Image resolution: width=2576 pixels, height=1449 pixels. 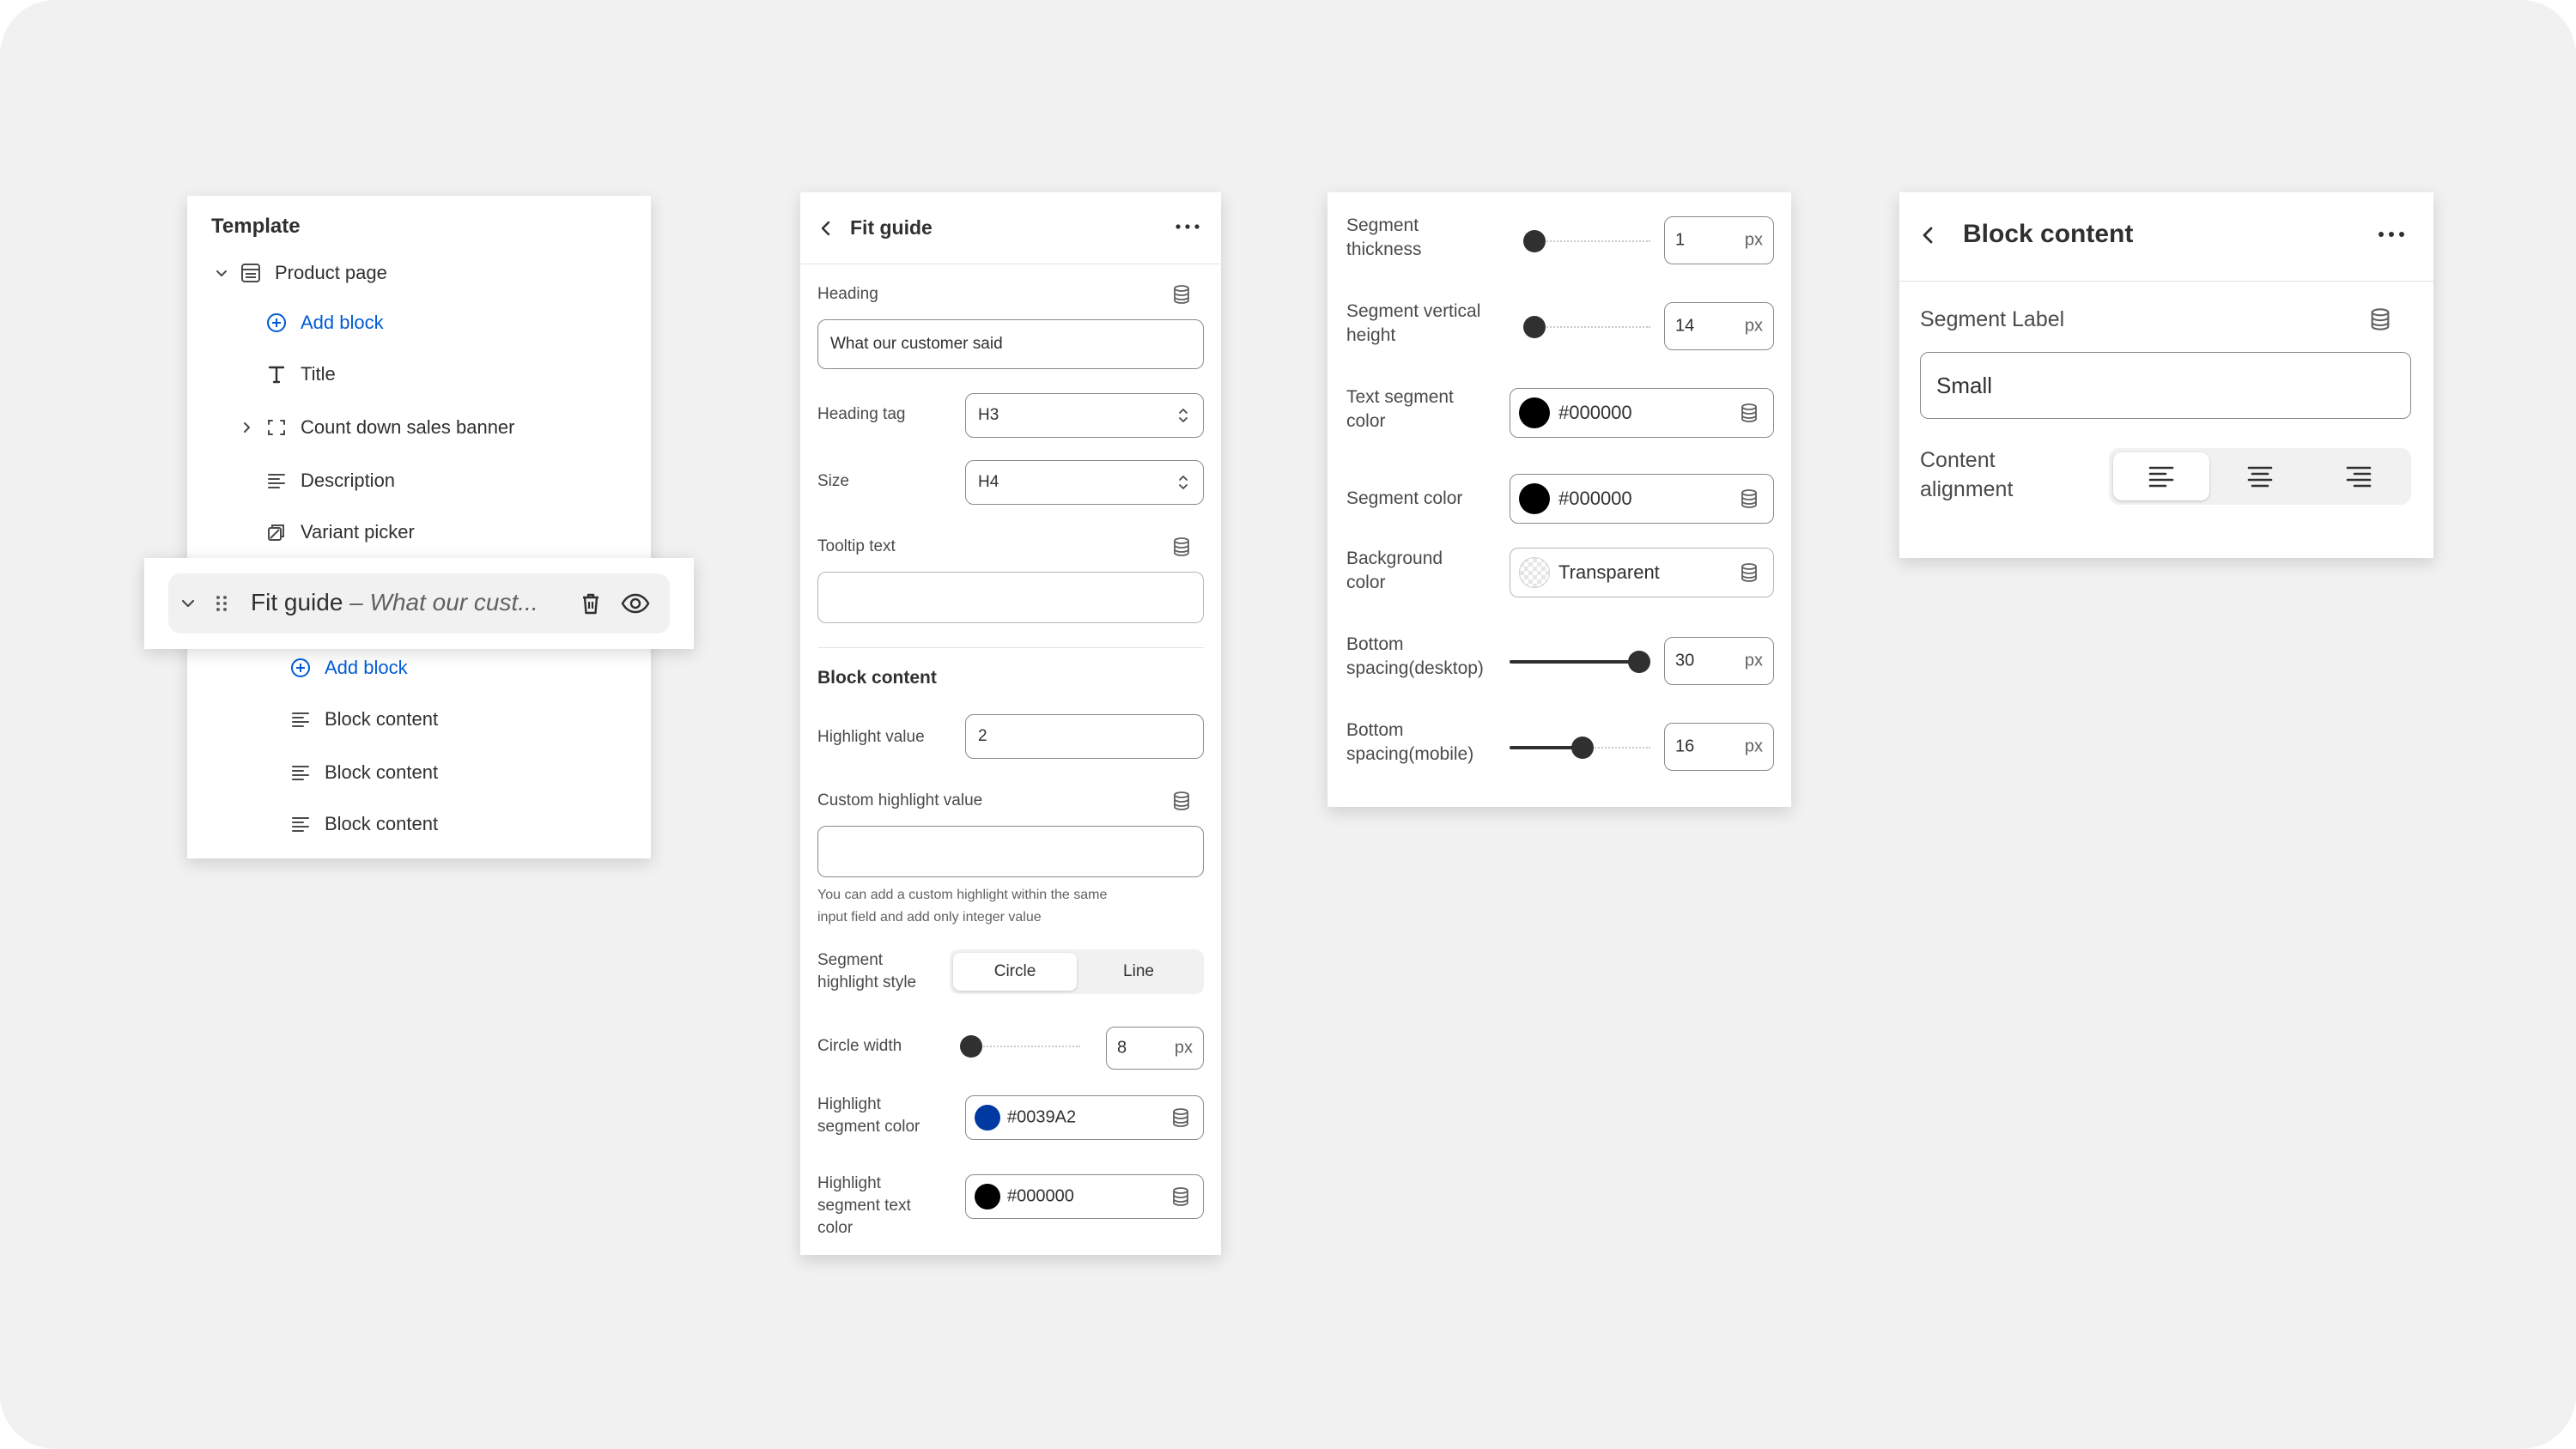 I want to click on color-value: Transparent, so click(x=1609, y=572).